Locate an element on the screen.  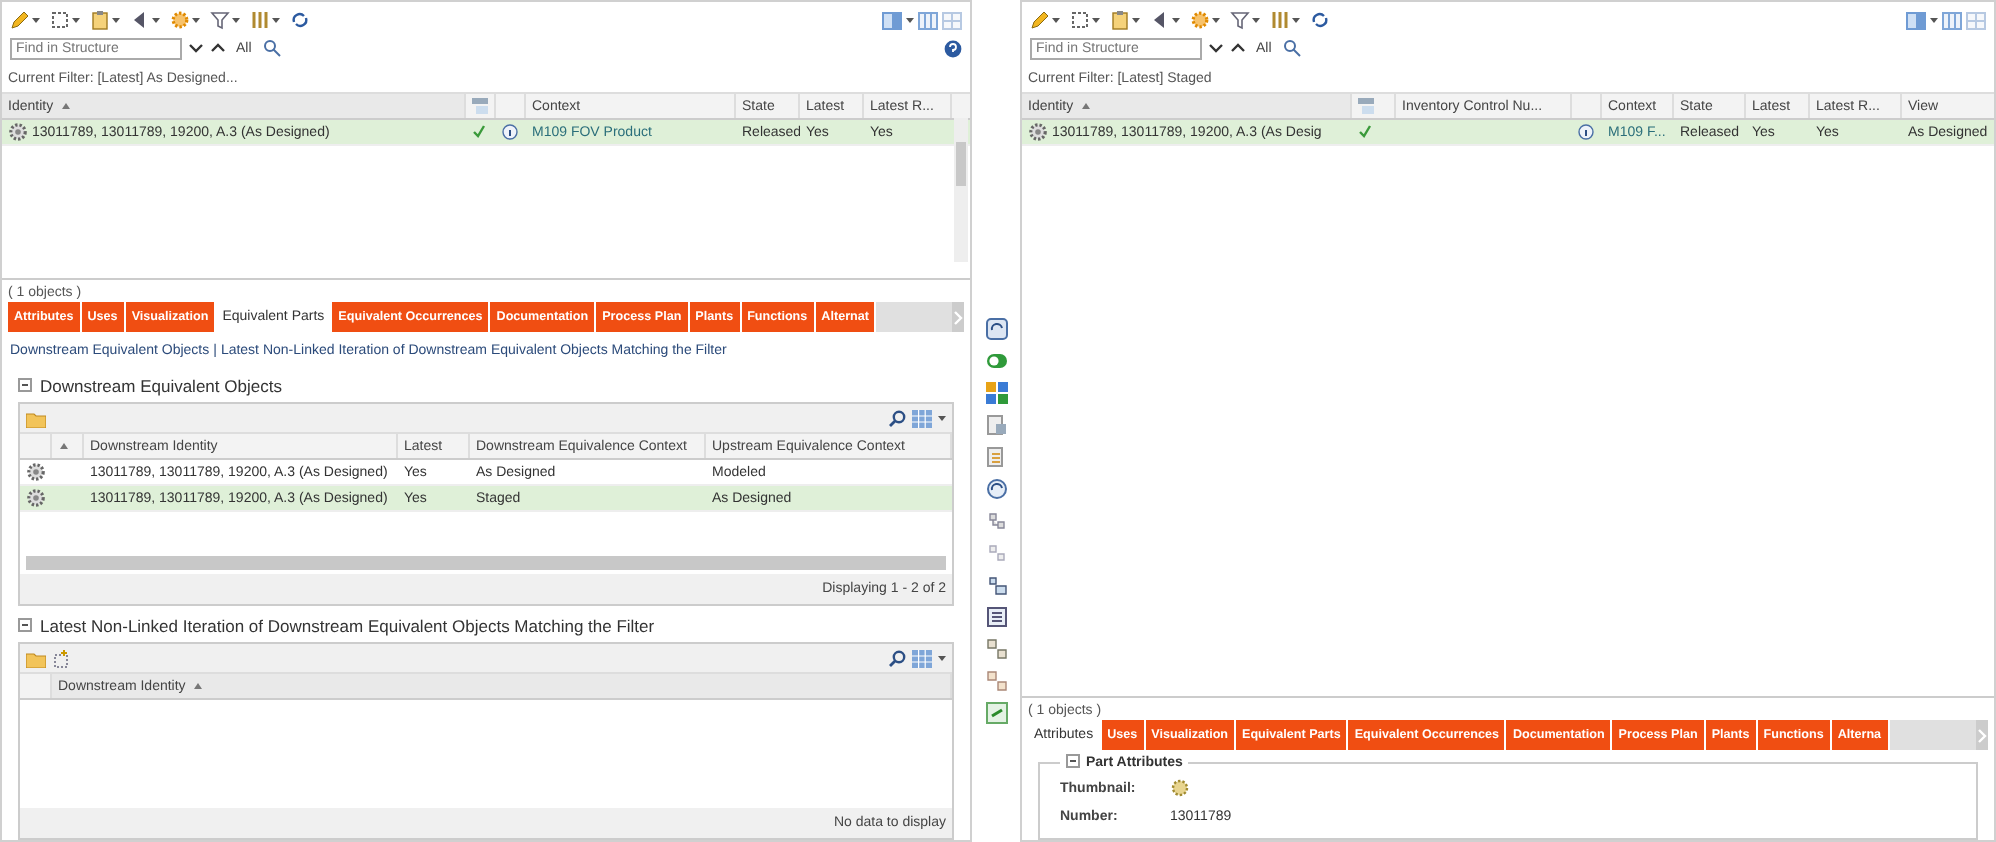
vertical-scrollbar is located at coordinates (961, 190).